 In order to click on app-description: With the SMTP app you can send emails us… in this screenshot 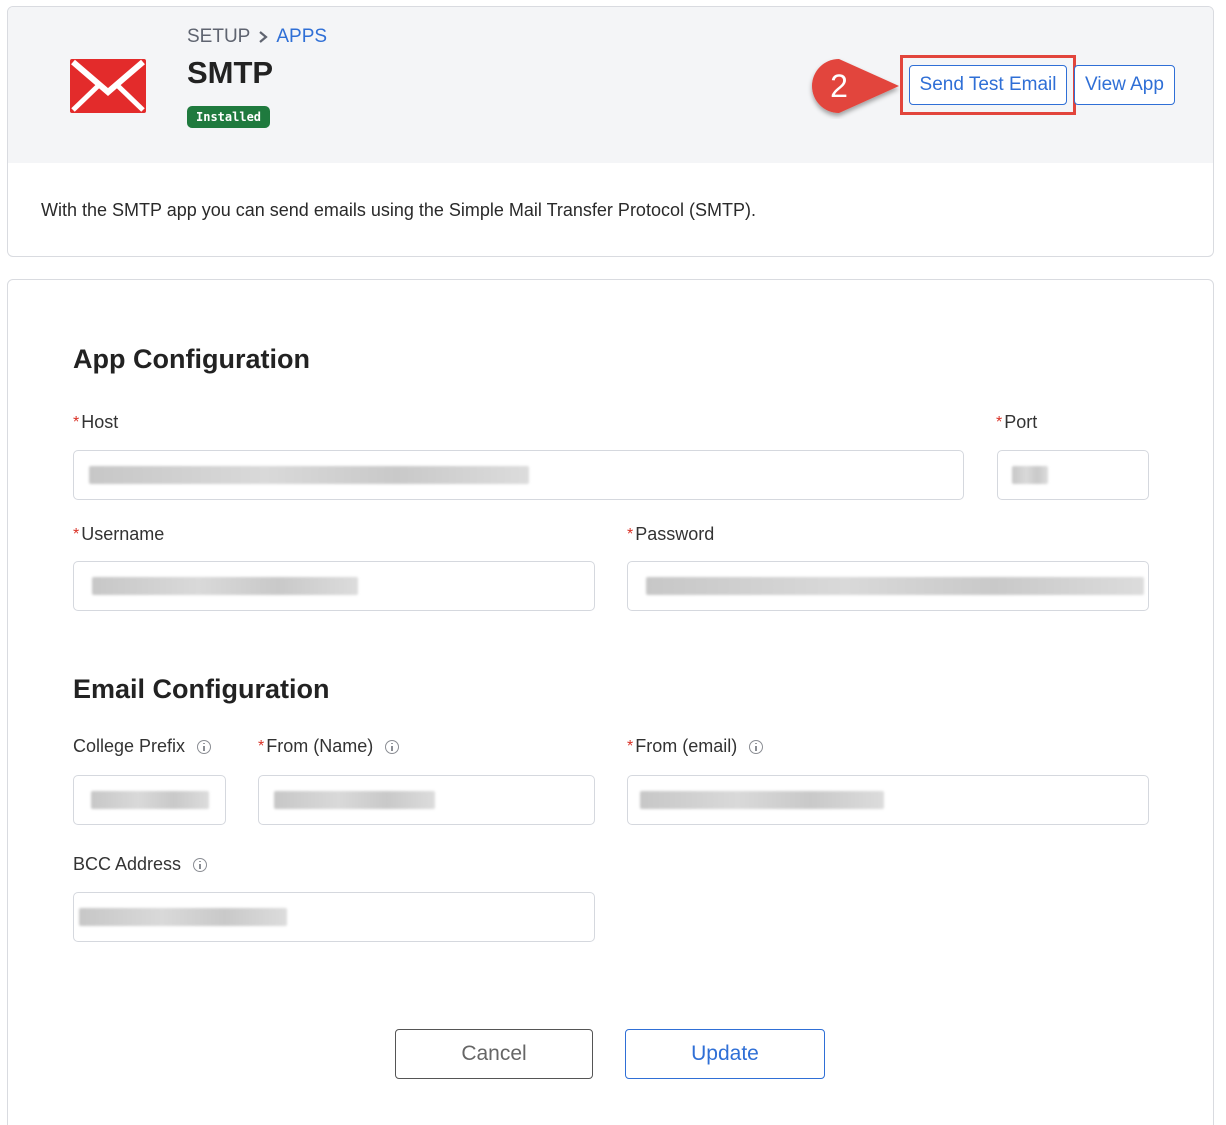, I will do `click(398, 210)`.